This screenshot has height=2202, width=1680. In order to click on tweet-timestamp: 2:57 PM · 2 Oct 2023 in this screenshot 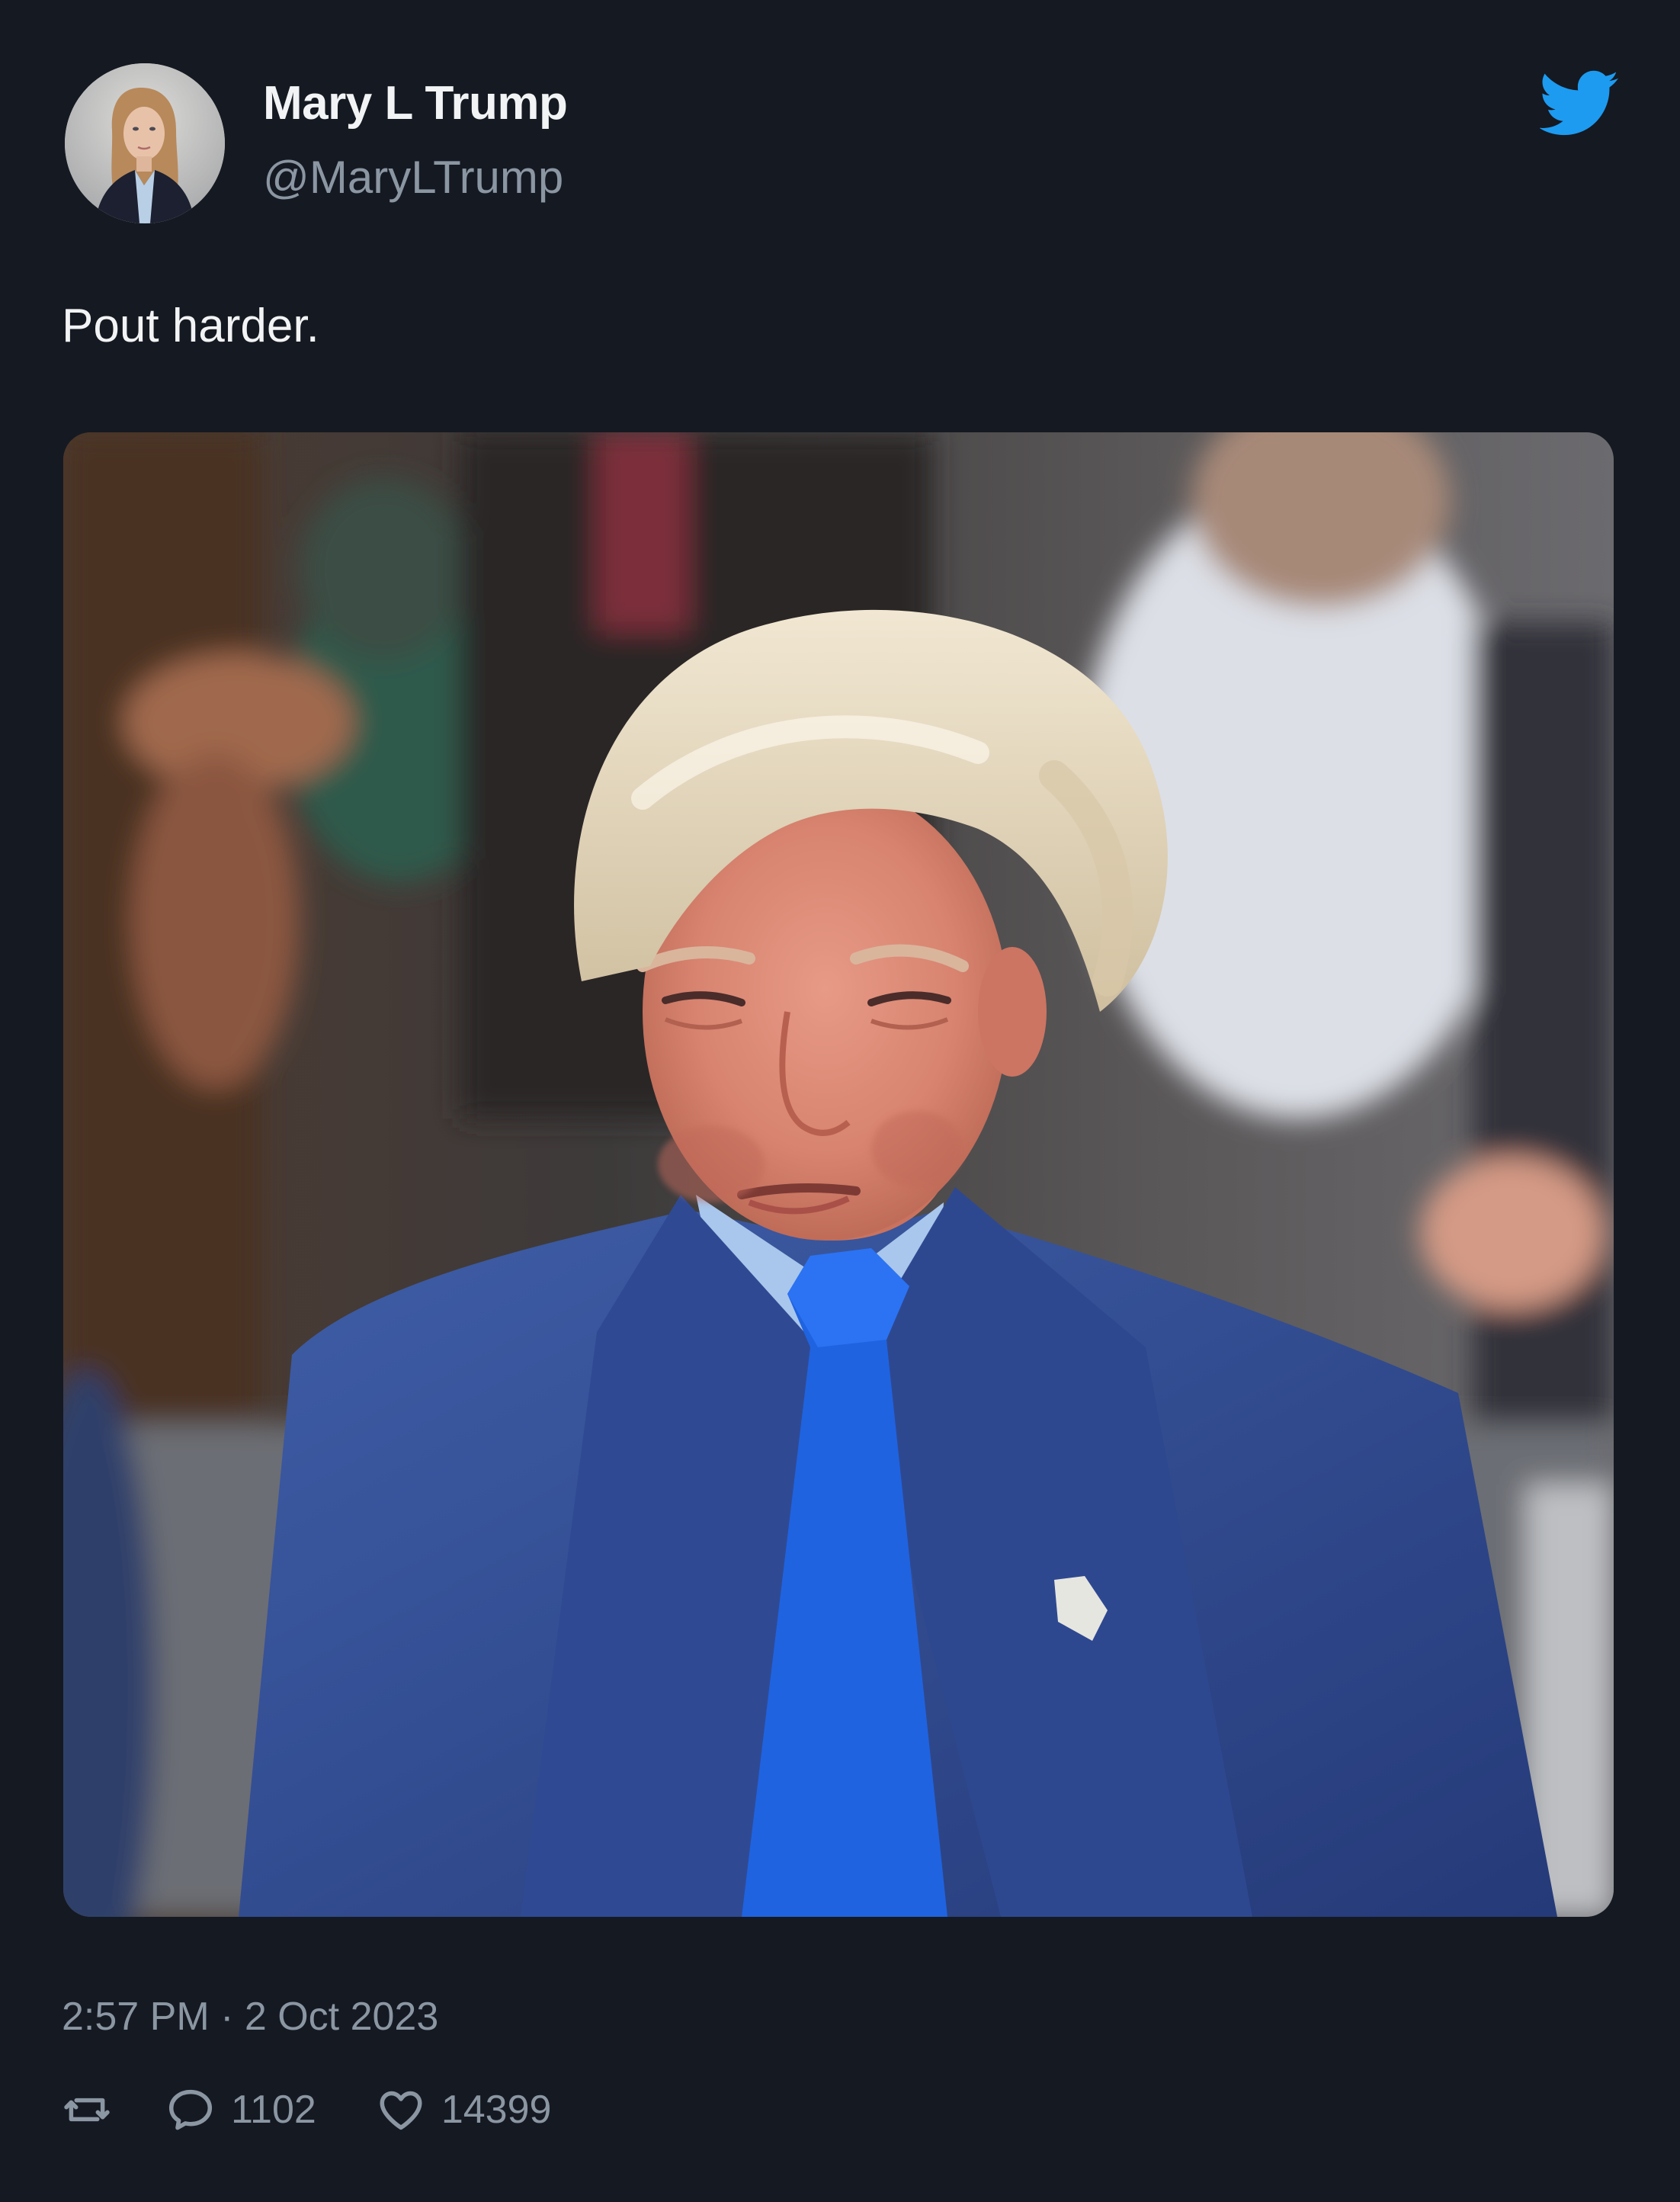, I will do `click(250, 2017)`.